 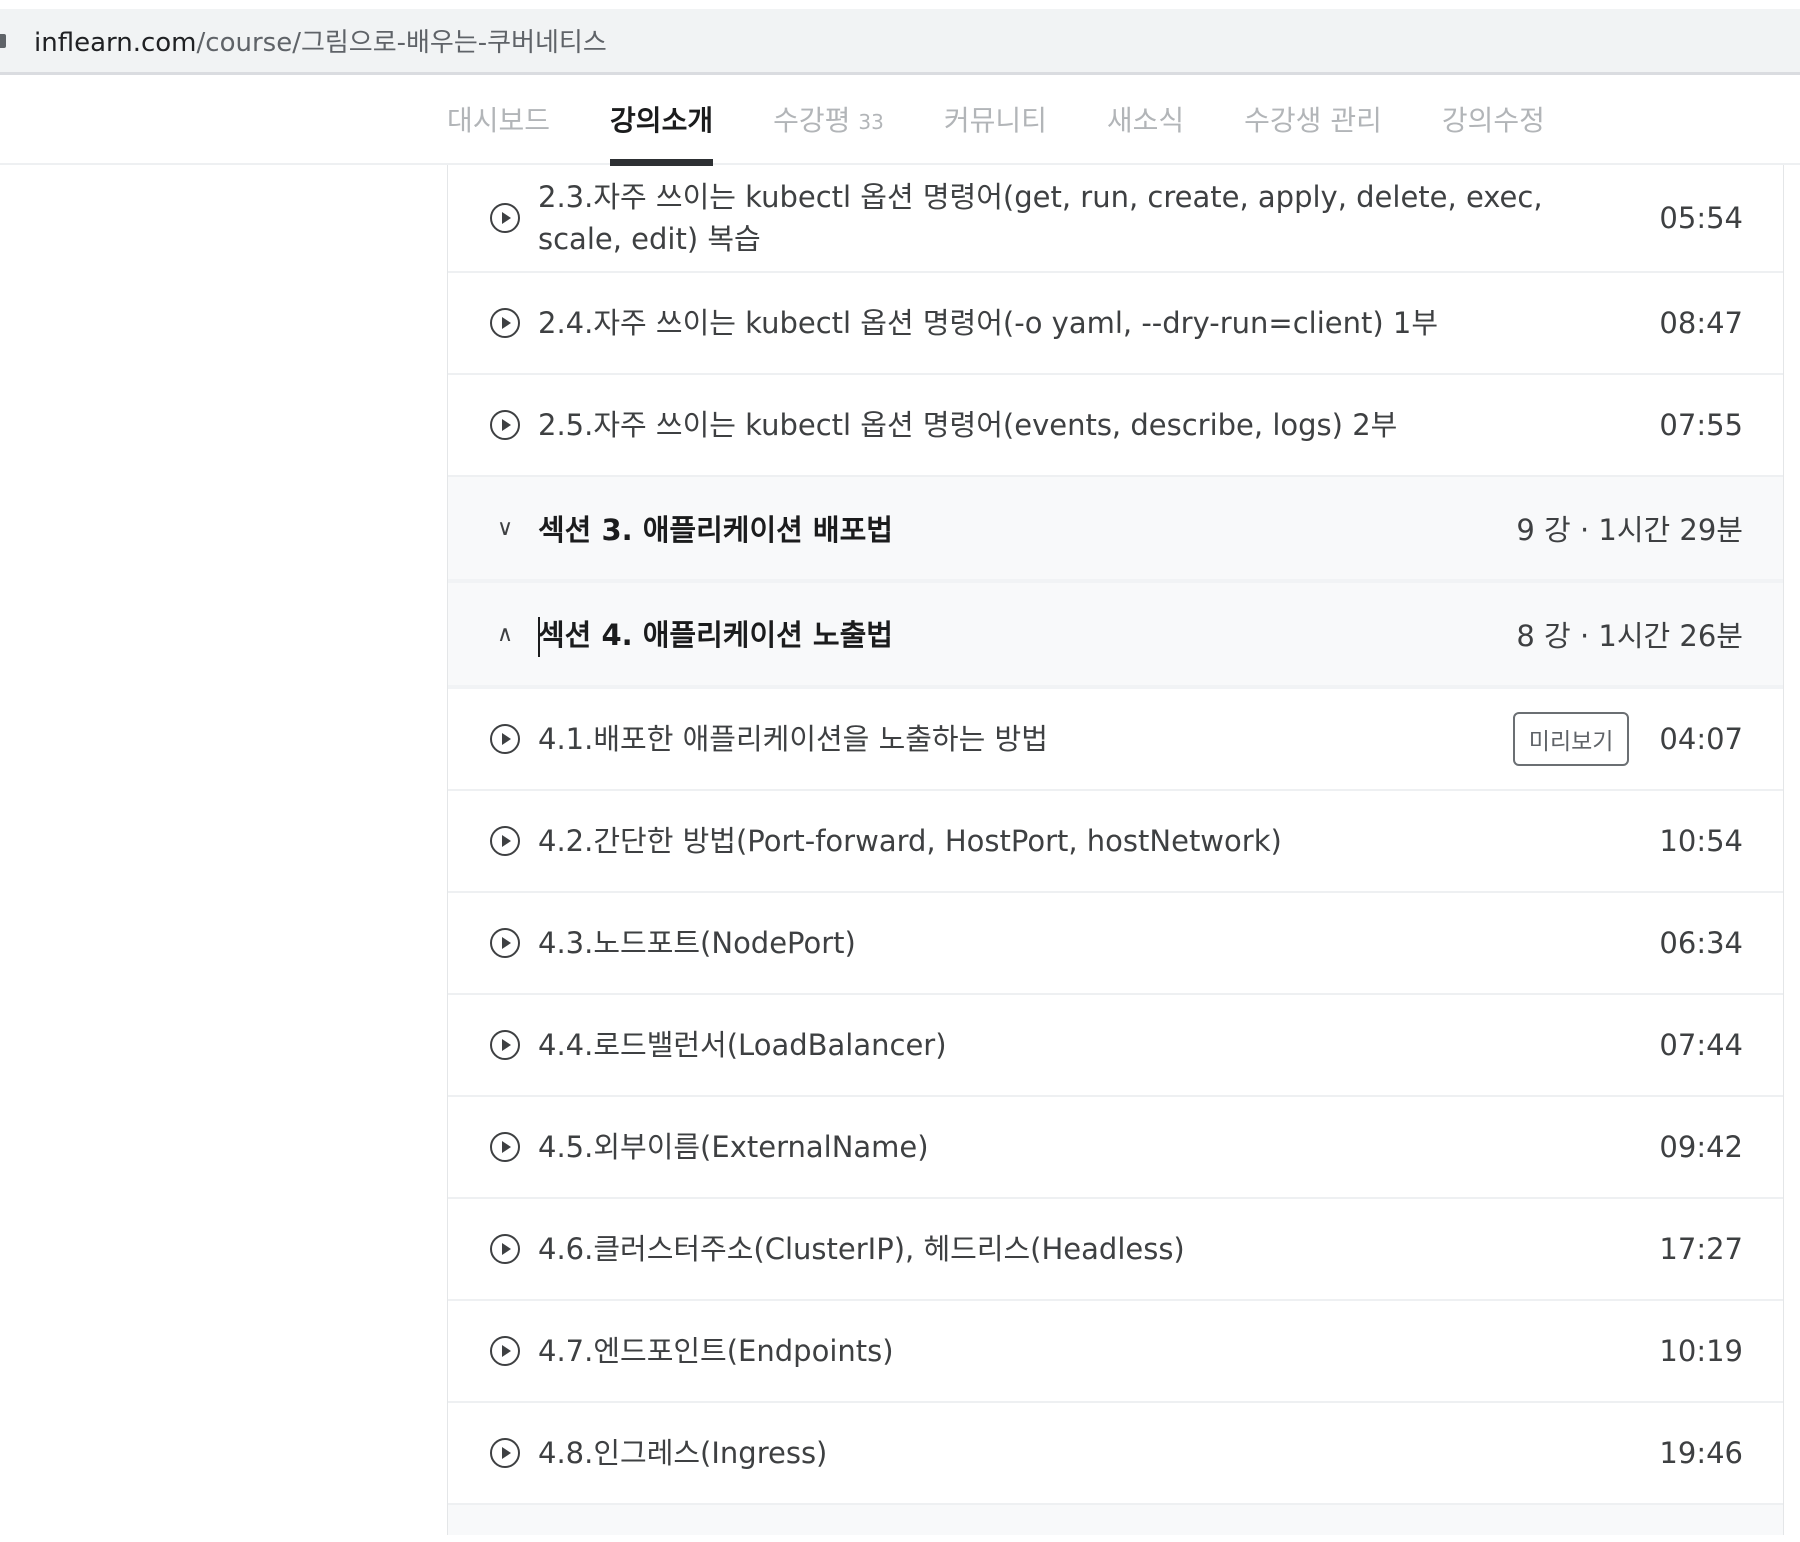 I want to click on tab-student-management: 수강생 관리, so click(x=1313, y=119).